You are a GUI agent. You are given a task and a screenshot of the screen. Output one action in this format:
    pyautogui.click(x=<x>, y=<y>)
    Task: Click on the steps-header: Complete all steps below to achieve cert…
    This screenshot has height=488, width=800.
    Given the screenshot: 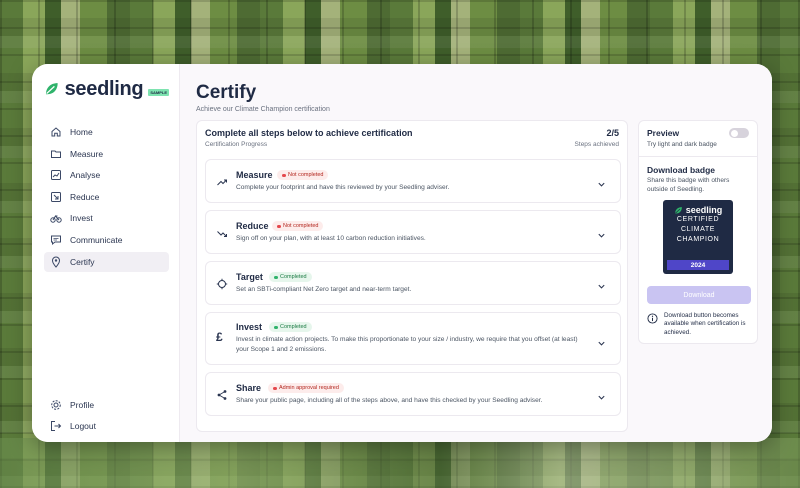 What is the action you would take?
    pyautogui.click(x=412, y=138)
    